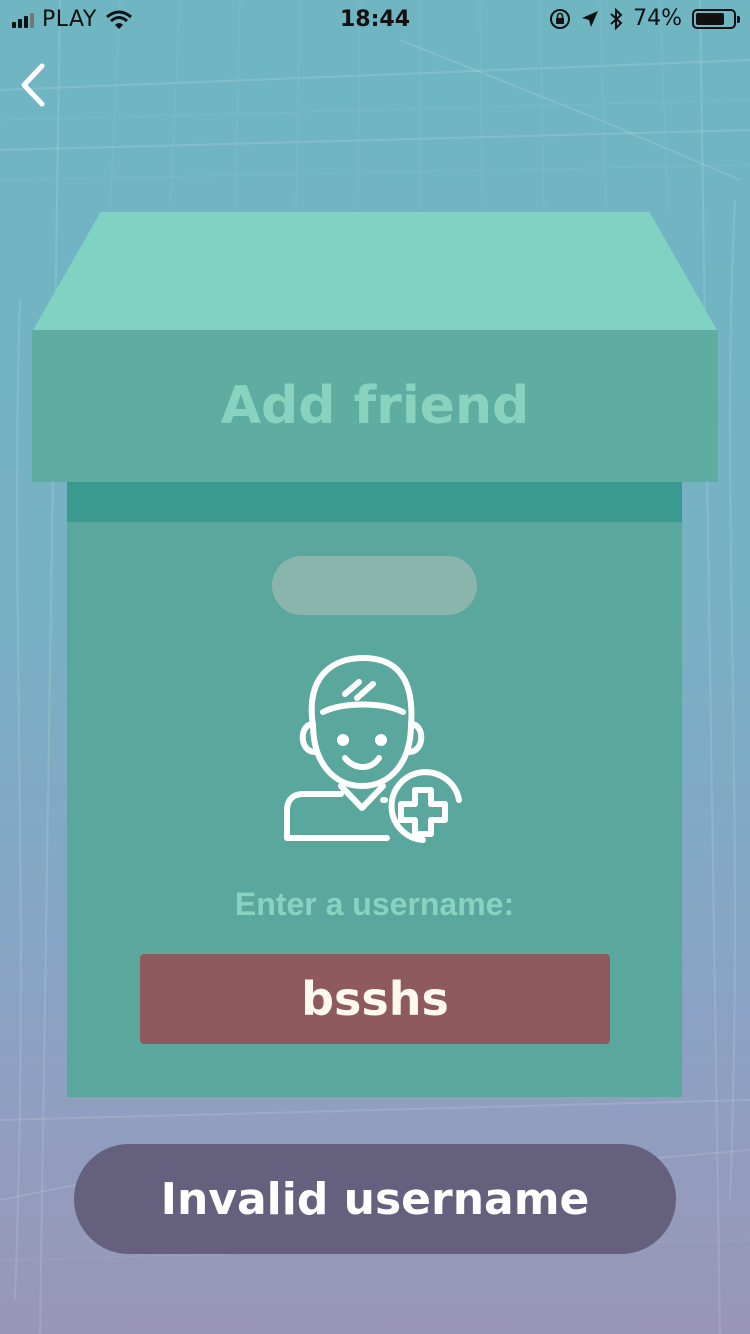 The height and width of the screenshot is (1334, 750). What do you see at coordinates (374, 585) in the screenshot?
I see `box-handle` at bounding box center [374, 585].